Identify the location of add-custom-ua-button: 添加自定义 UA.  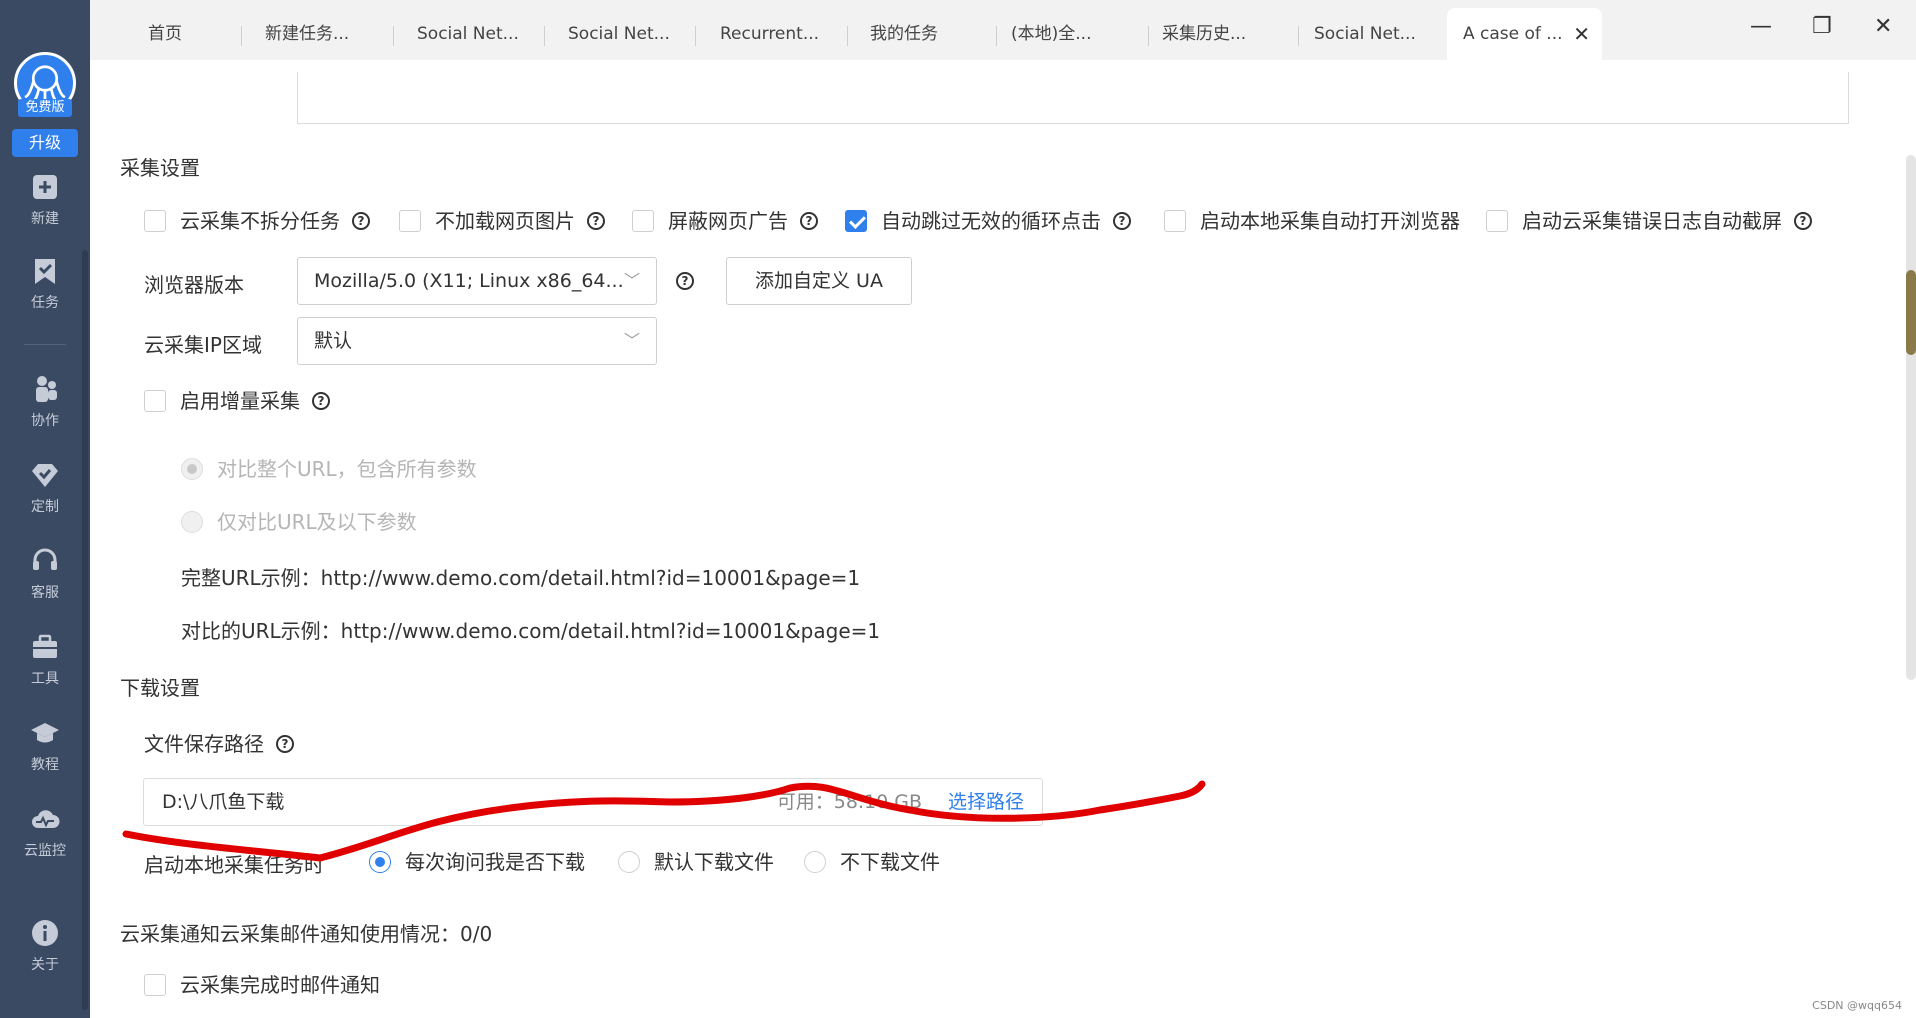
(819, 281).